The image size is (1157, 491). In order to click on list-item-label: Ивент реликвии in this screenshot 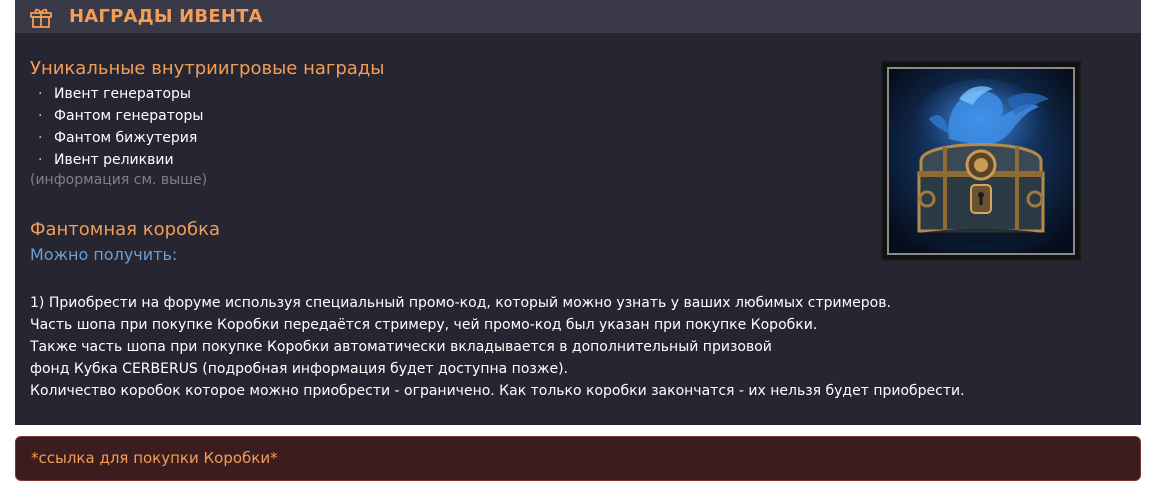, I will do `click(114, 160)`.